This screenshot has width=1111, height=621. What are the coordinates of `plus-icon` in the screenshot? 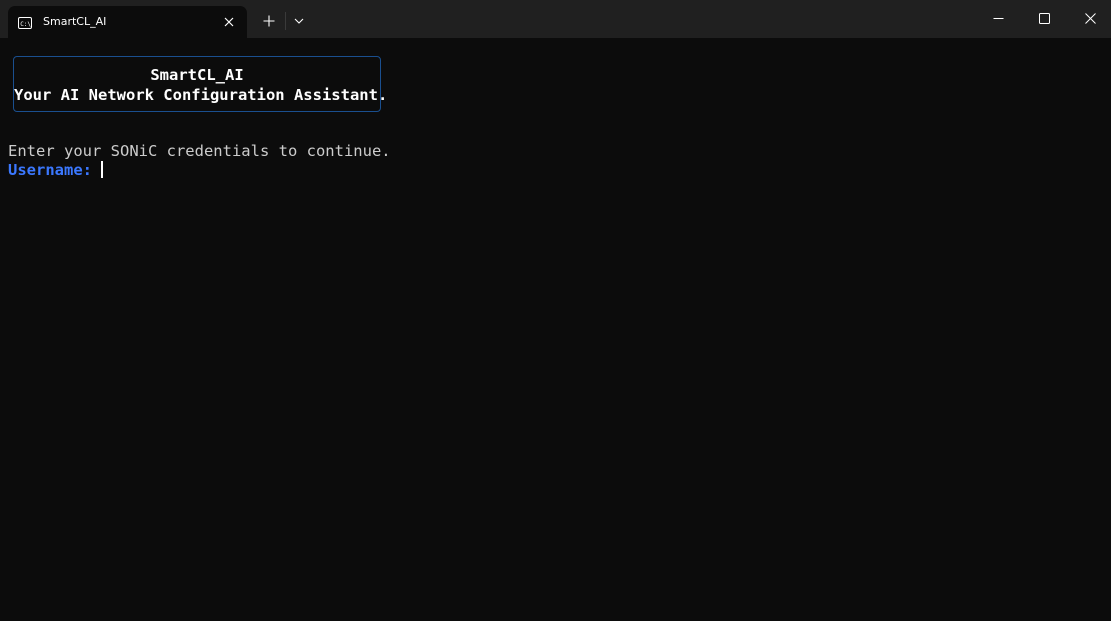 It's located at (269, 21).